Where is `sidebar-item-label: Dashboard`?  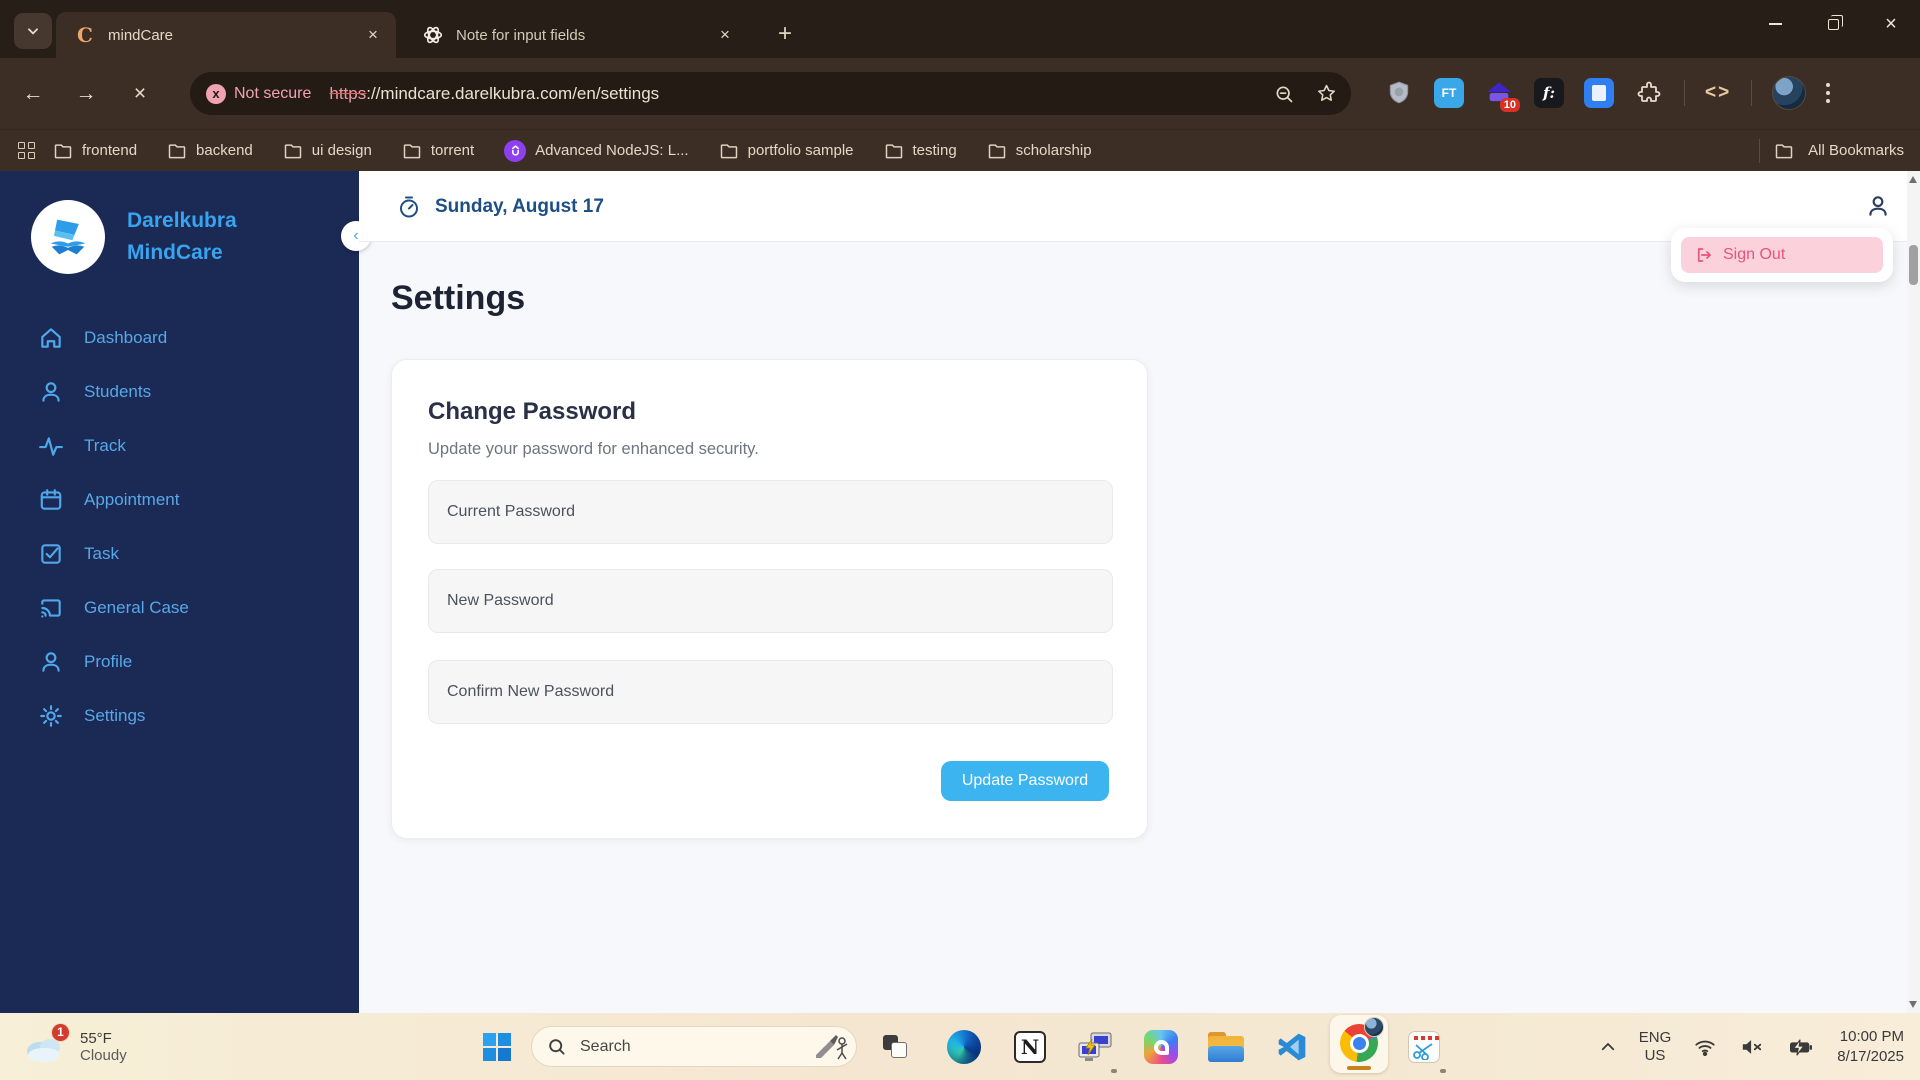
sidebar-item-label: Dashboard is located at coordinates (126, 337).